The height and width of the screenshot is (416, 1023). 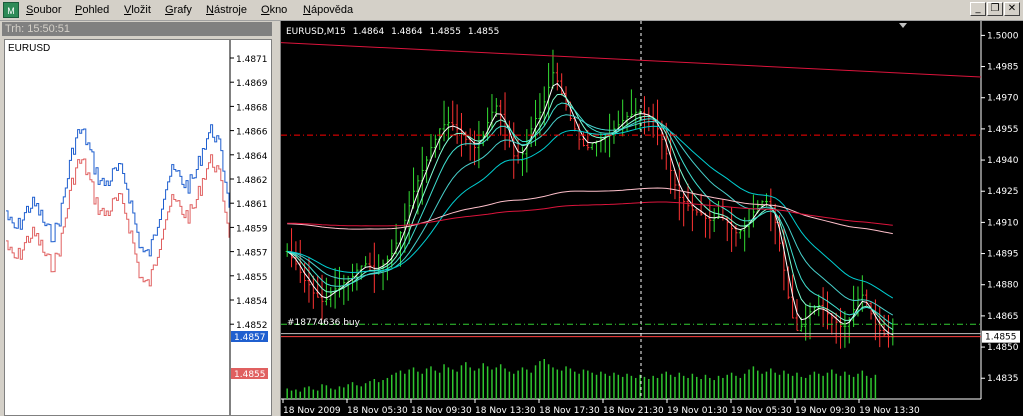 I want to click on tick-ask-line, so click(x=118, y=190).